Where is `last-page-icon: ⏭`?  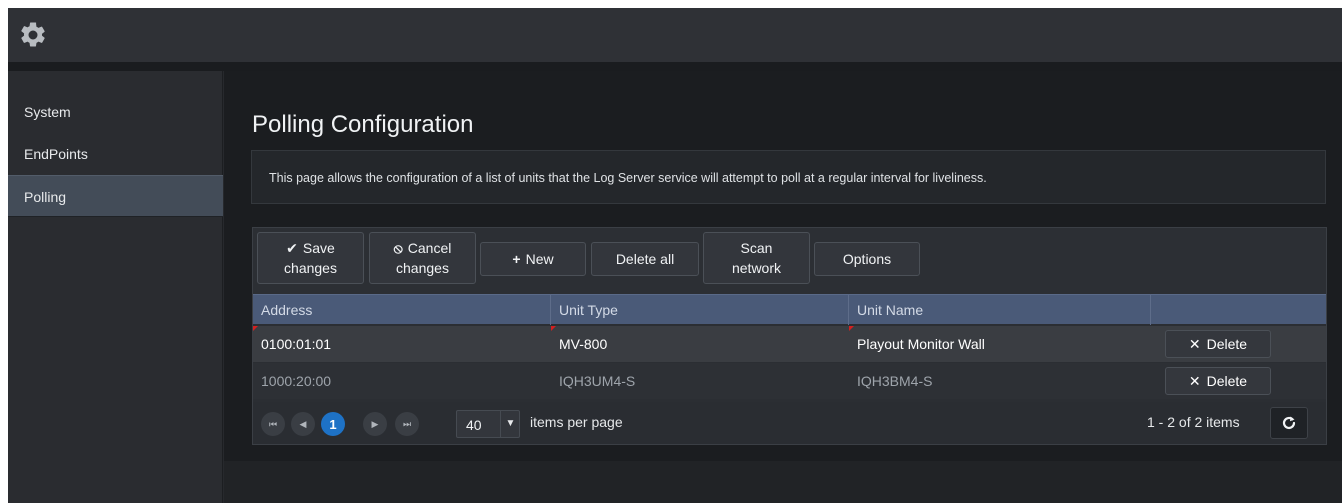
last-page-icon: ⏭ is located at coordinates (407, 423).